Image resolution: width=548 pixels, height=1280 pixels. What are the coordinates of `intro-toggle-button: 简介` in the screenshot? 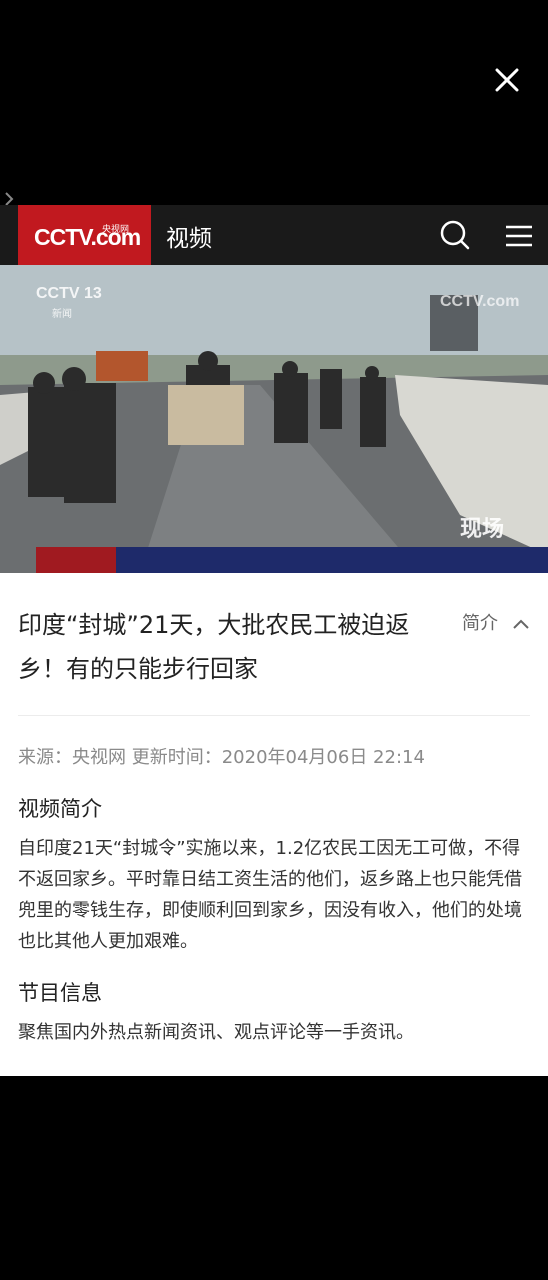 It's located at (496, 622).